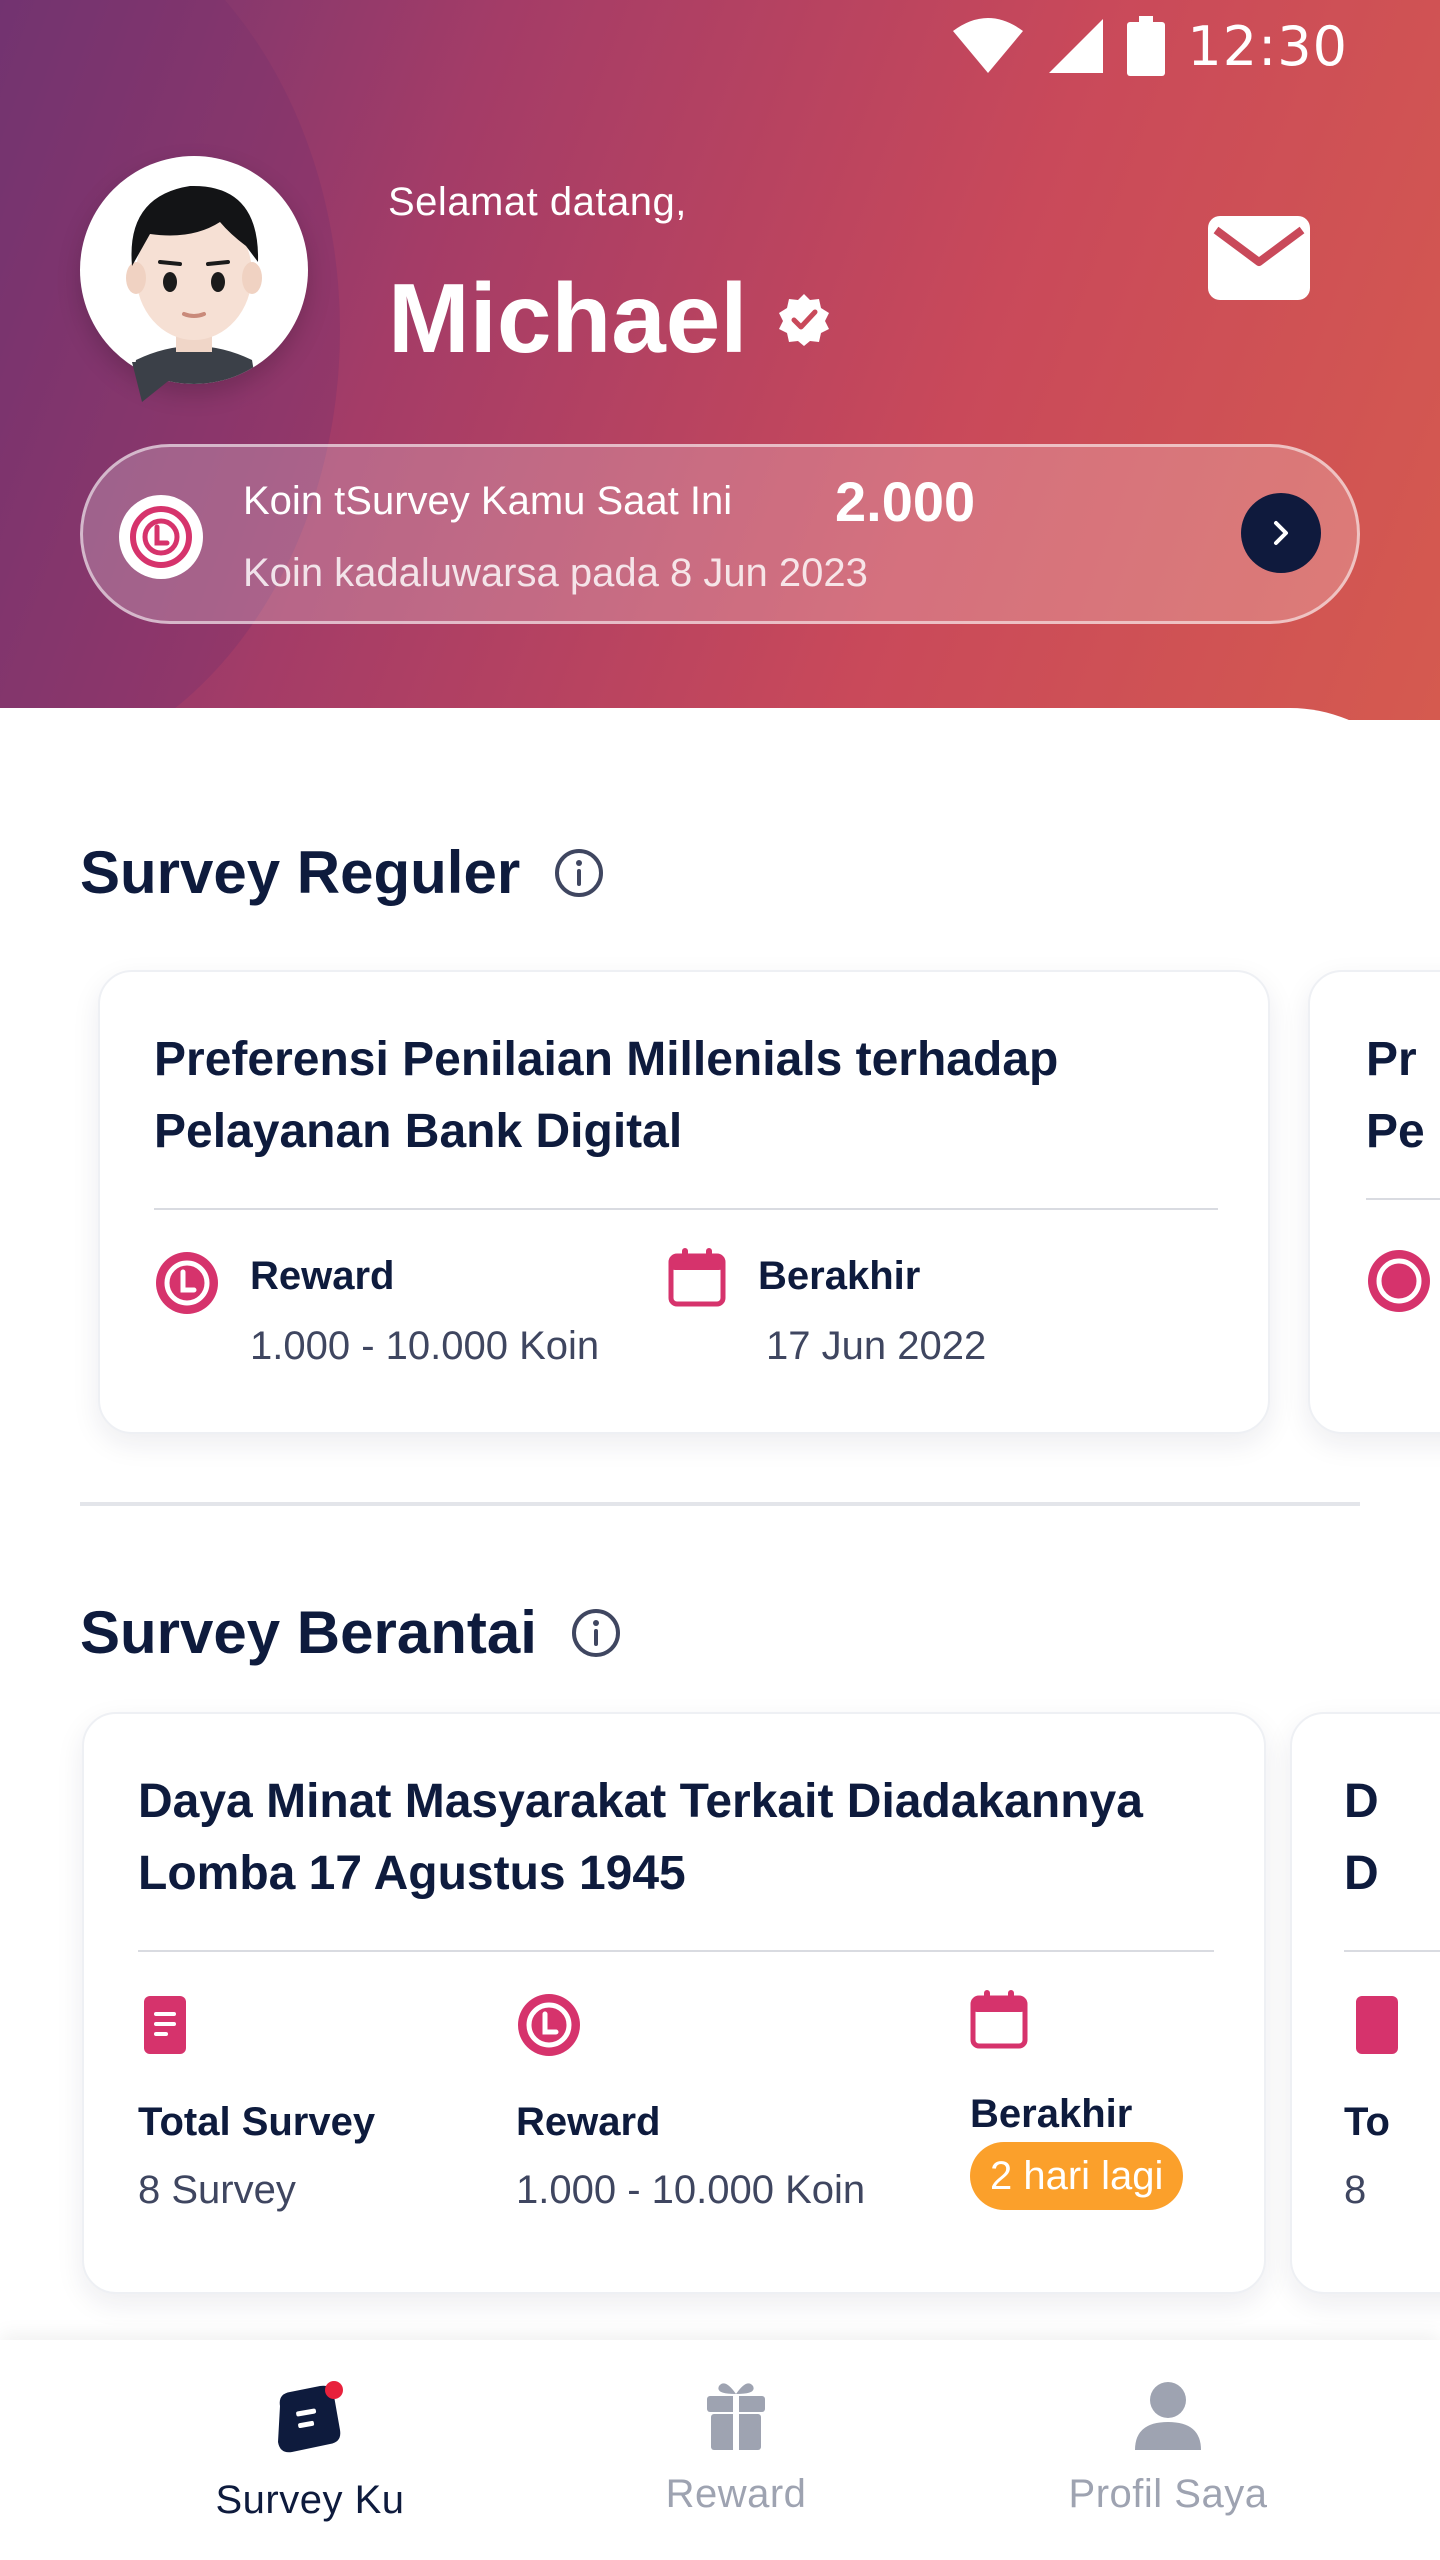 The width and height of the screenshot is (1440, 2560). Describe the element at coordinates (1361, 1873) in the screenshot. I see `survey-card-title-partial-2: D` at that location.